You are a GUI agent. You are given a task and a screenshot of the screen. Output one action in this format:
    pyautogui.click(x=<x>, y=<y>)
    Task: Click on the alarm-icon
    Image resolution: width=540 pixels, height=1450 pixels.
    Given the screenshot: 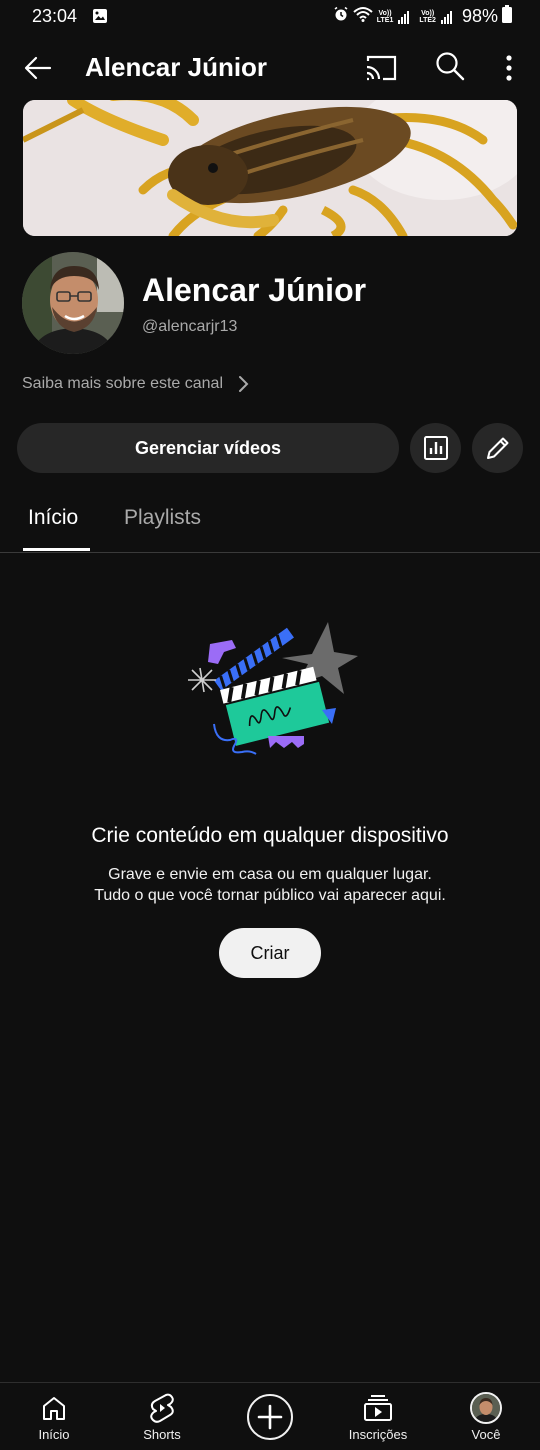 What is the action you would take?
    pyautogui.click(x=341, y=16)
    